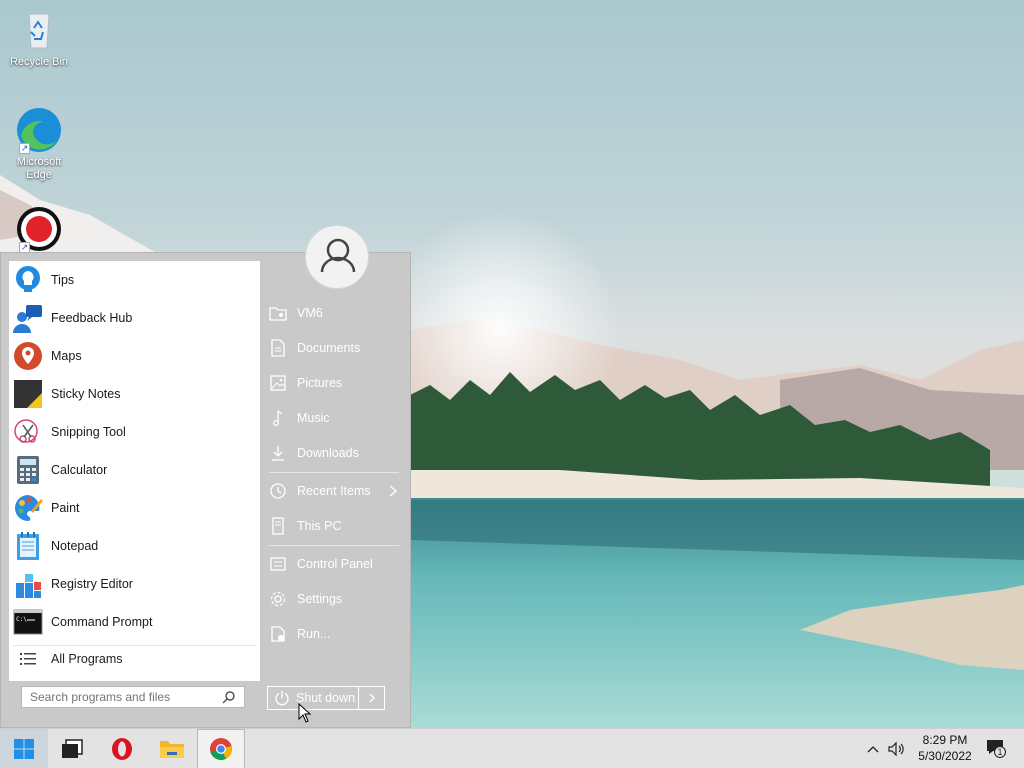  What do you see at coordinates (28, 508) in the screenshot?
I see `paint-icon` at bounding box center [28, 508].